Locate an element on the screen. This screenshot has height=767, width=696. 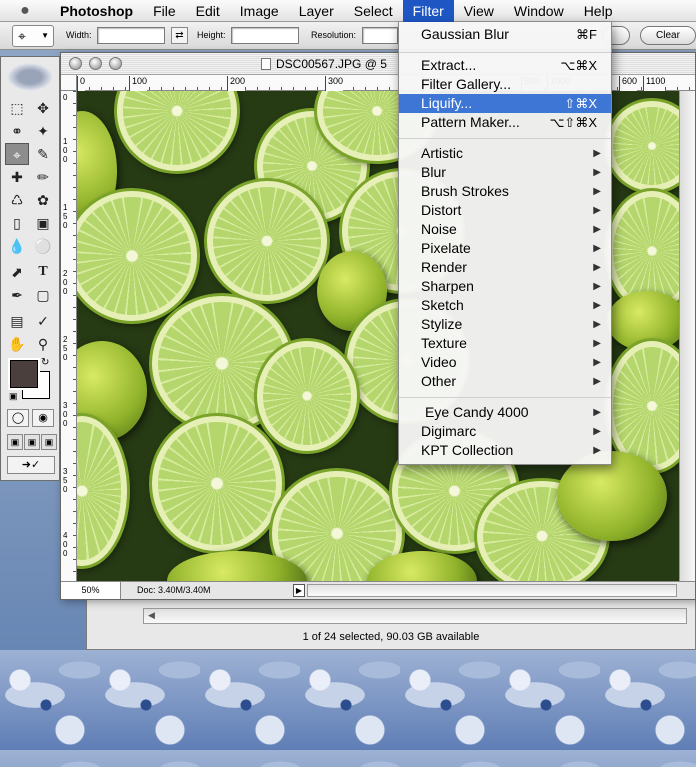
tool-preset-picker: ⌖ ▼ is located at coordinates (33, 36).